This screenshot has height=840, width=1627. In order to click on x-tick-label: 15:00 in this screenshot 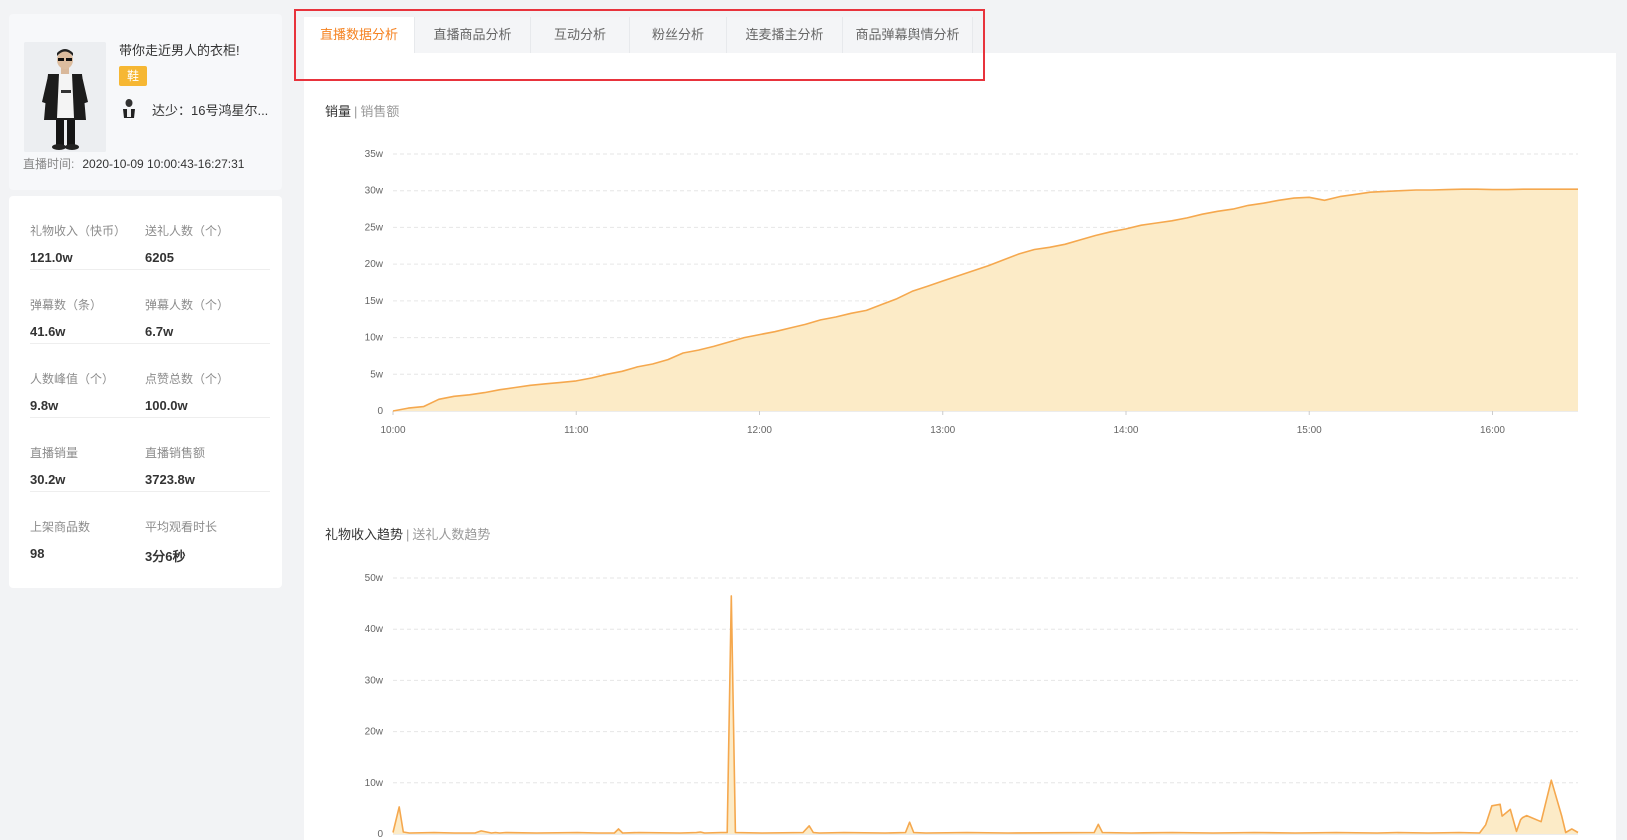, I will do `click(1309, 430)`.